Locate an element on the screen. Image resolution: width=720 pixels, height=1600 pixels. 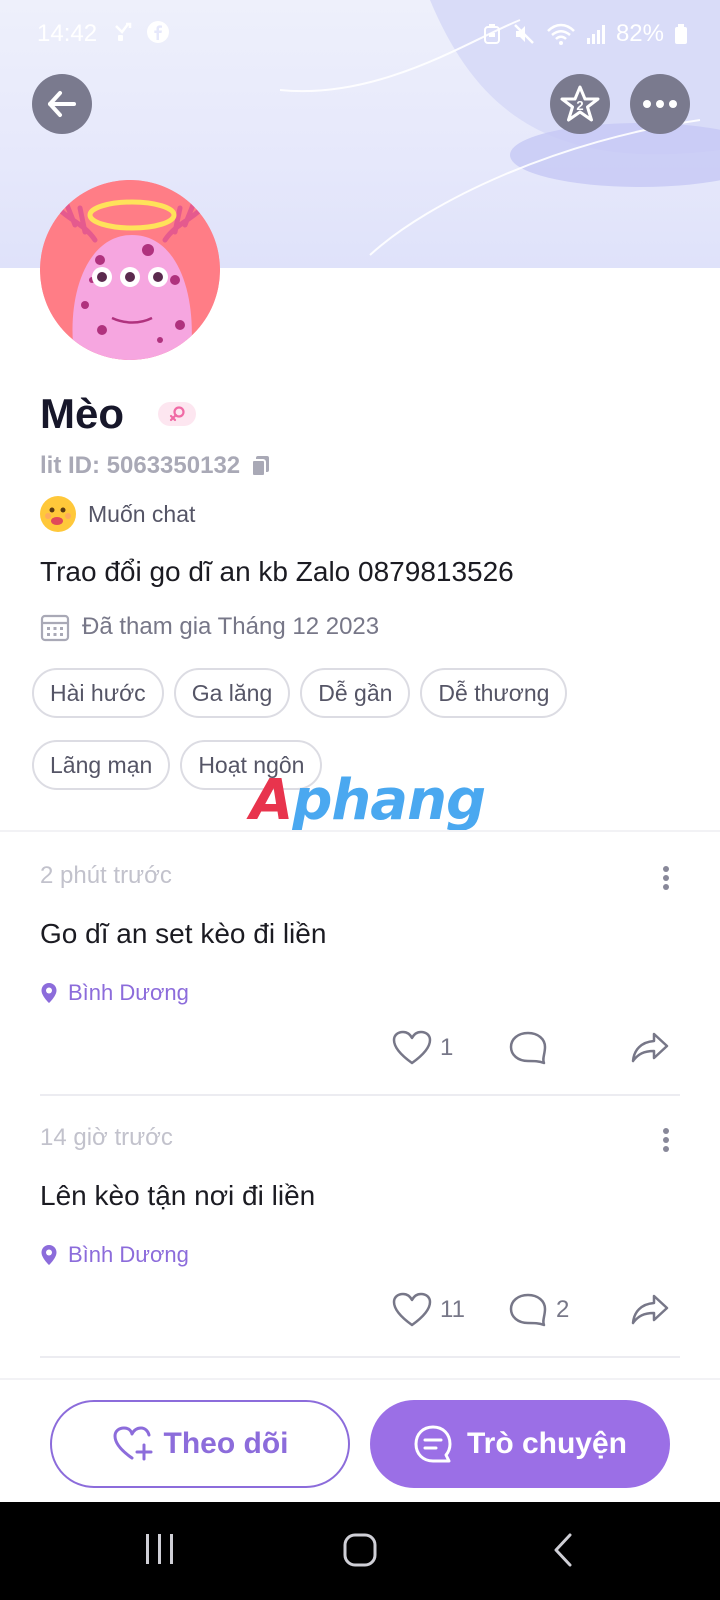
post-text: Lên kèo tận nơi đi liền is located at coordinates (178, 1195).